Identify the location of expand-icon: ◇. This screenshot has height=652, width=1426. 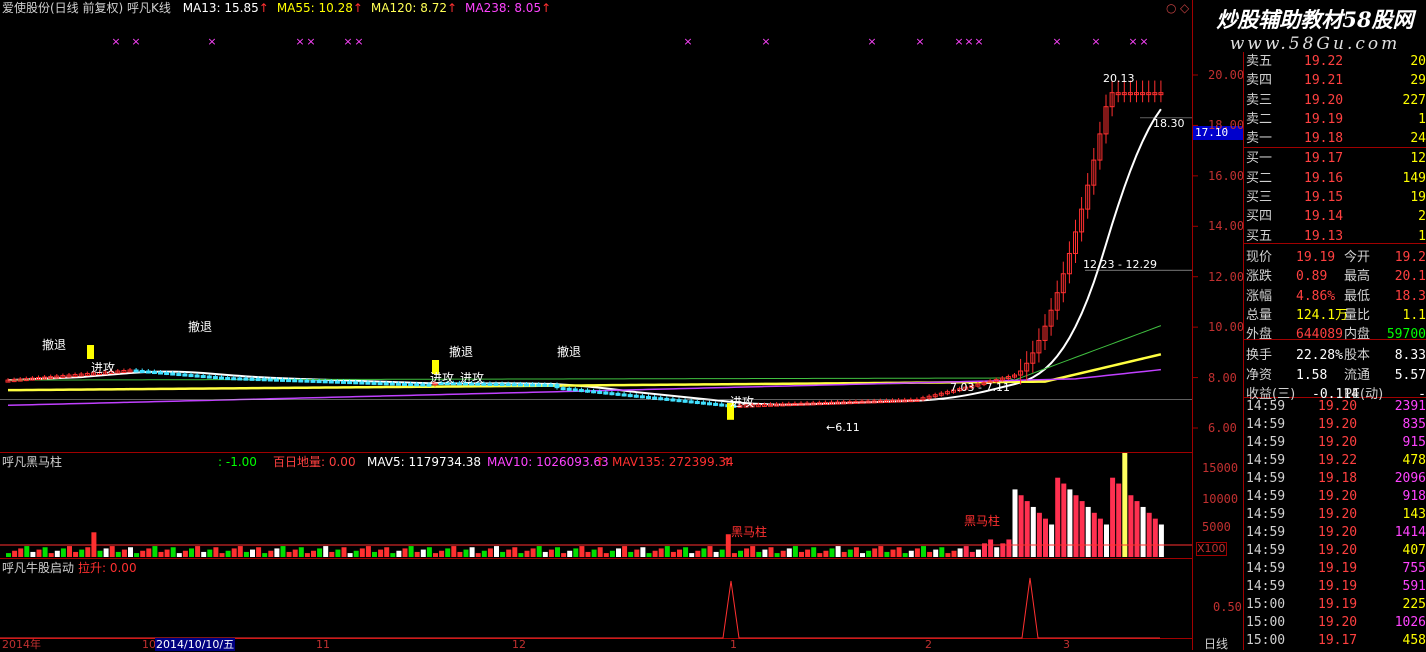
(1187, 7).